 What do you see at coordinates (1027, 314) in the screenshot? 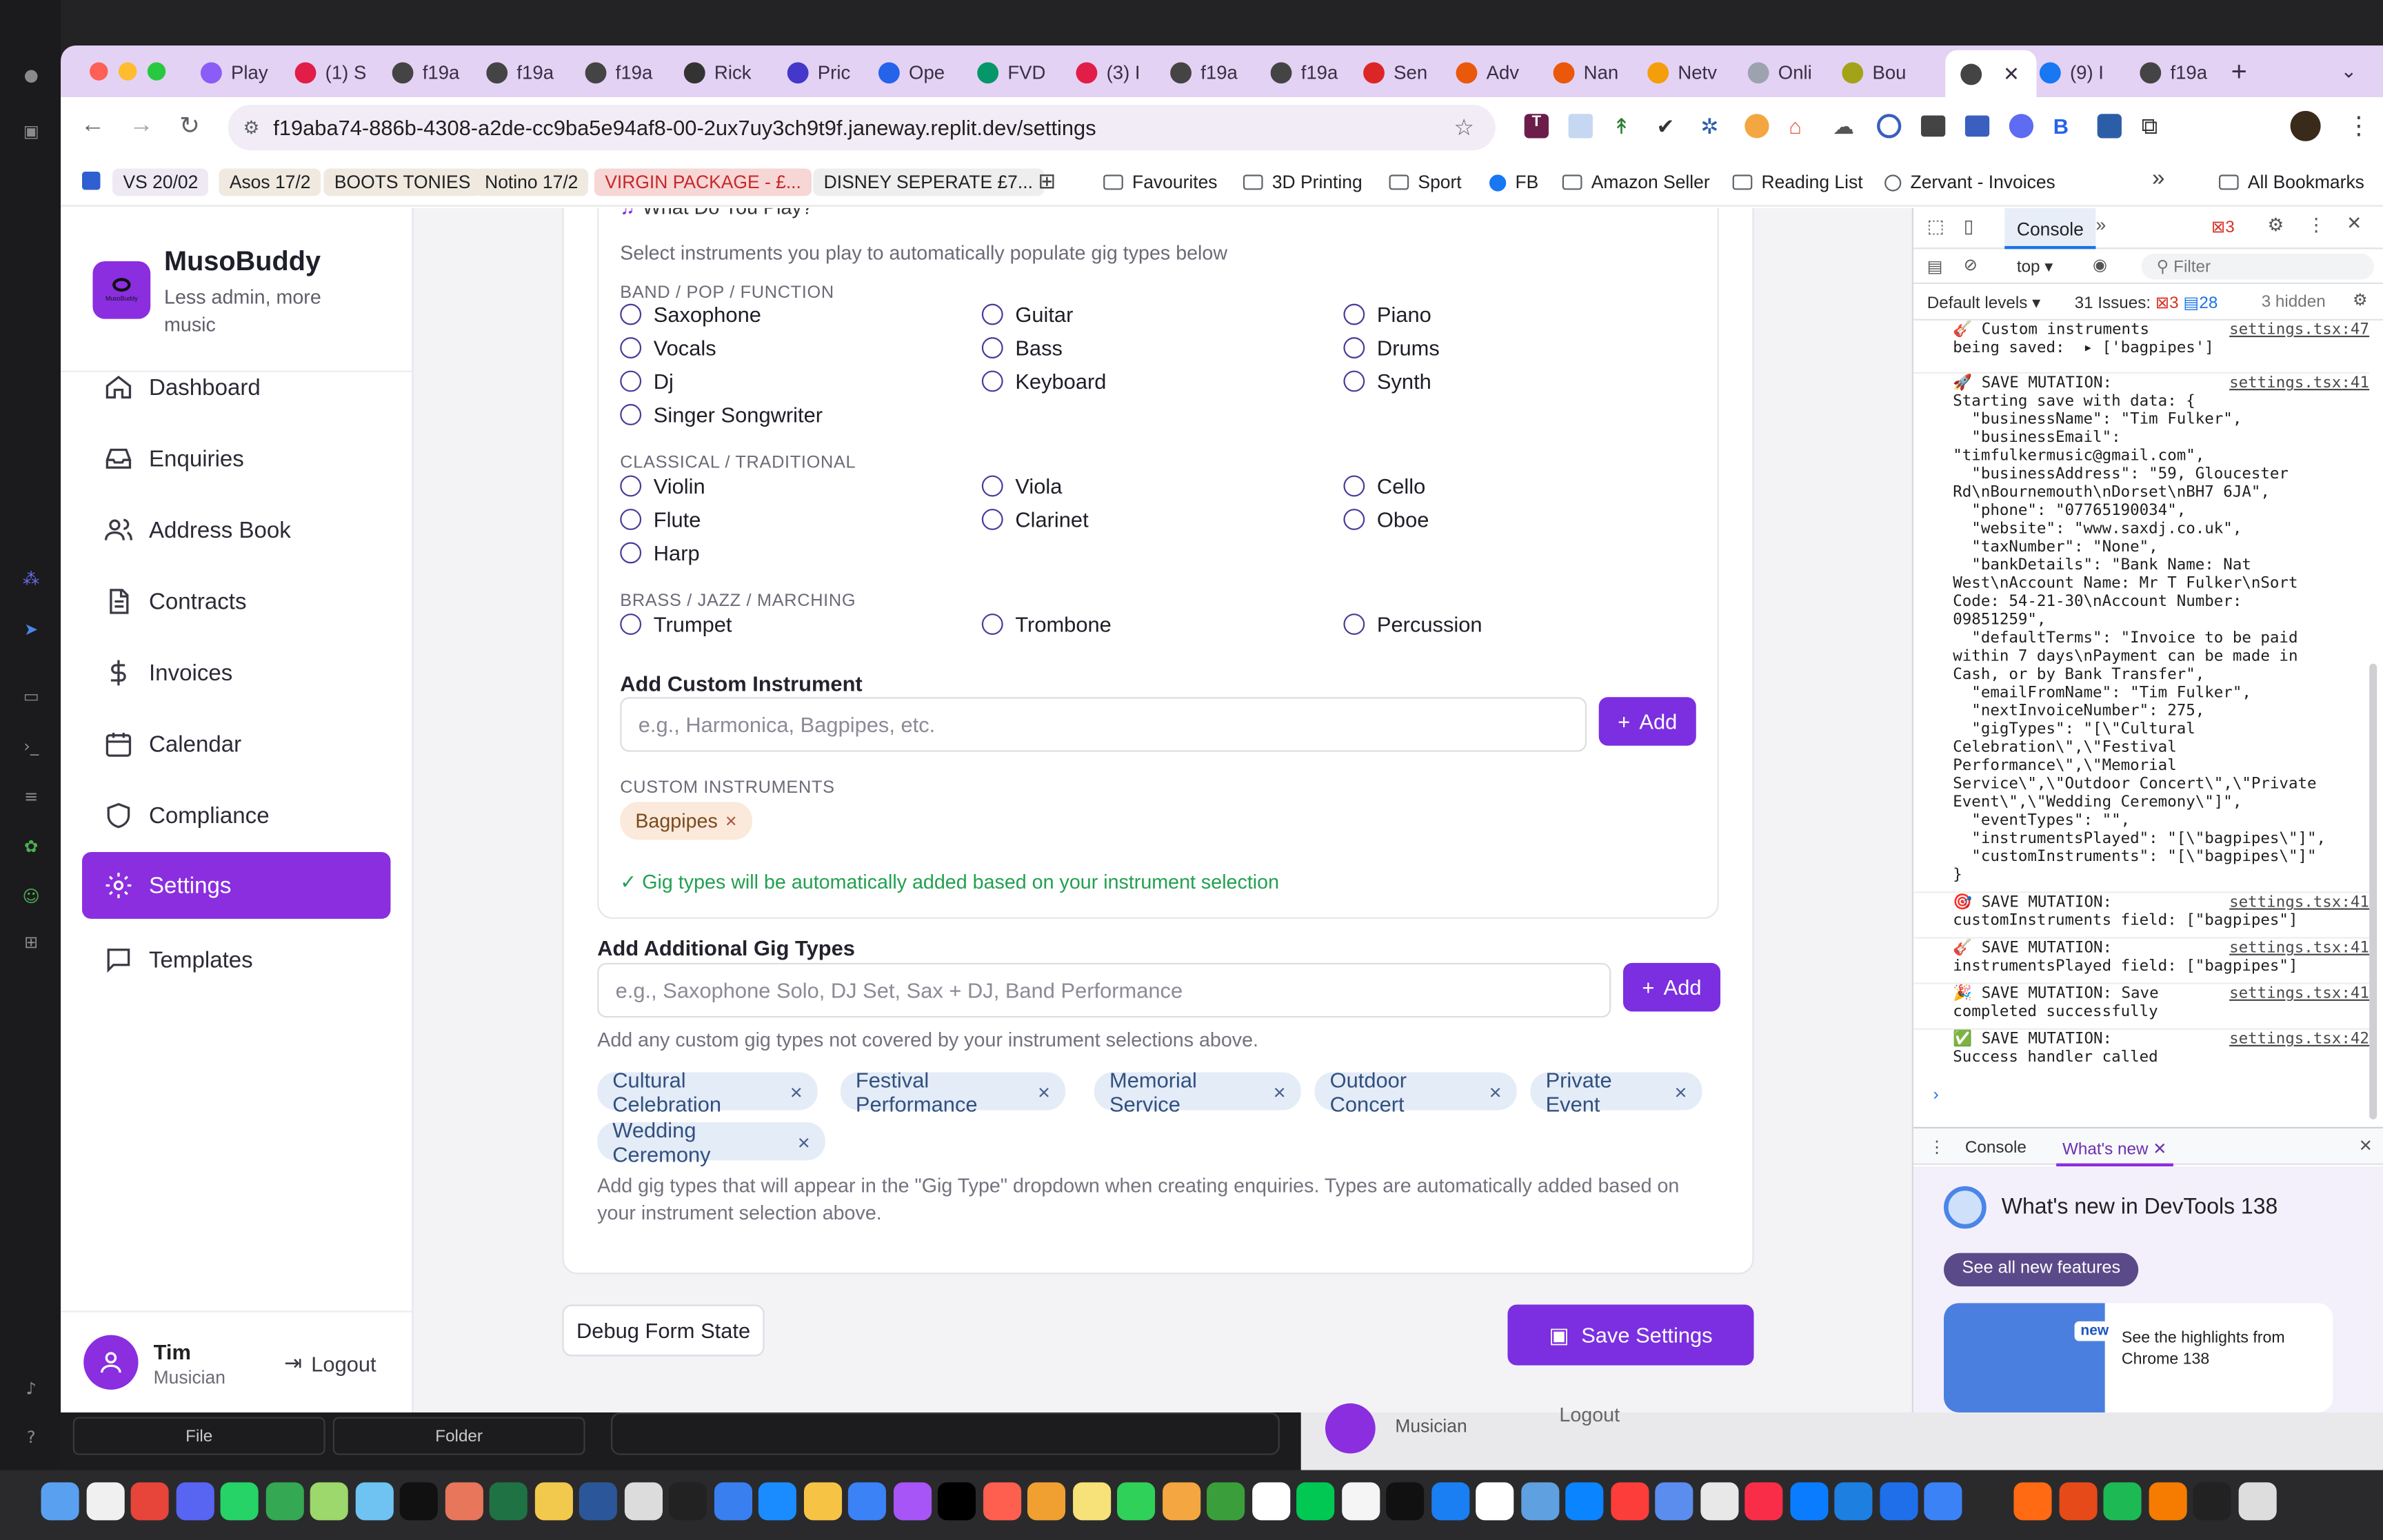
I see `instrument-option: Guitar` at bounding box center [1027, 314].